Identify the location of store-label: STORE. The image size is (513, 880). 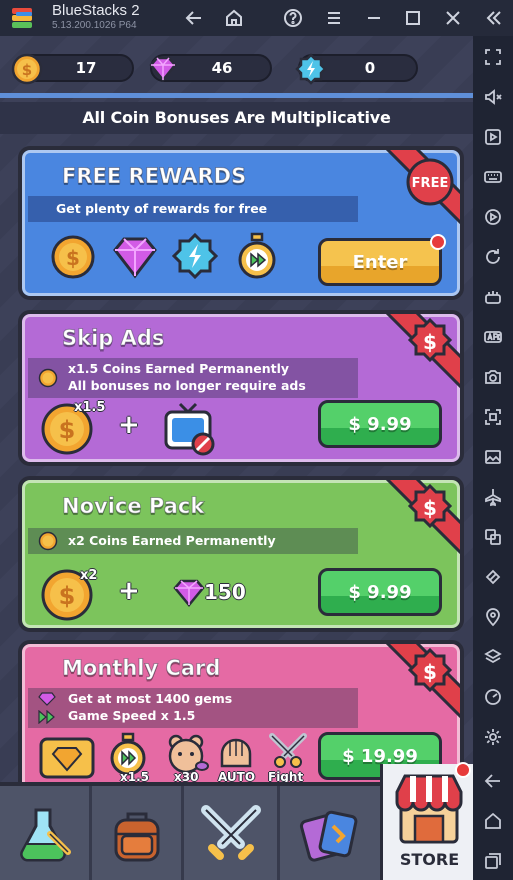
(429, 859).